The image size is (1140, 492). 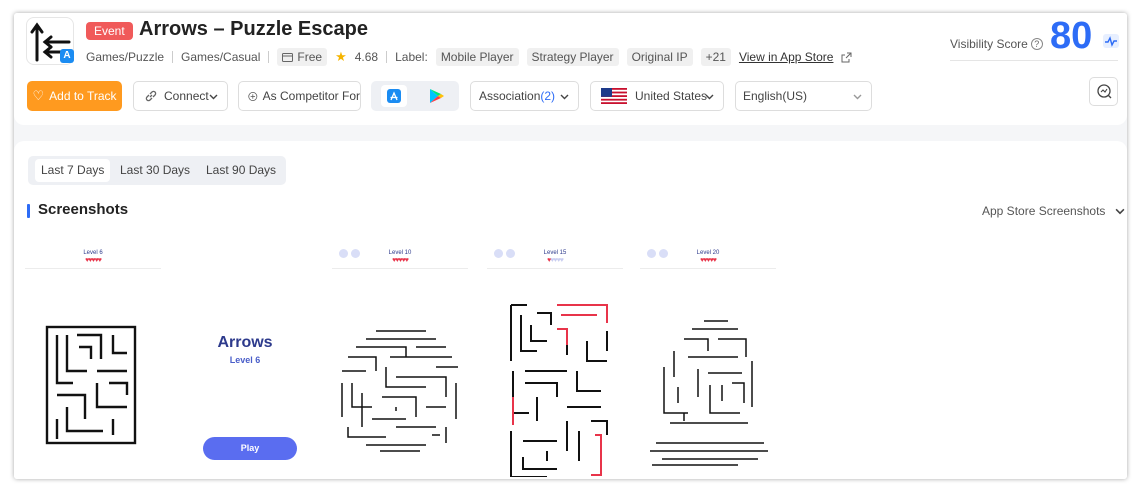 I want to click on google-play-icon, so click(x=437, y=96).